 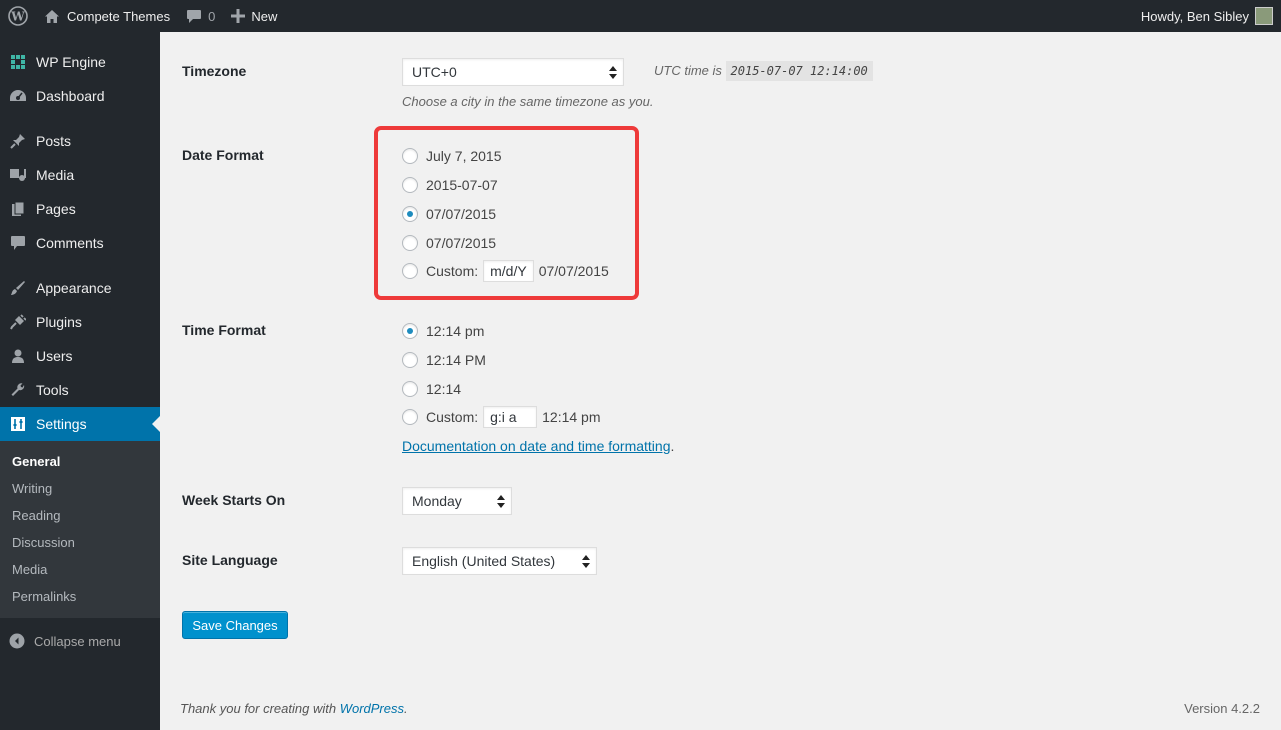 What do you see at coordinates (437, 501) in the screenshot?
I see `week-starts-value: Monday` at bounding box center [437, 501].